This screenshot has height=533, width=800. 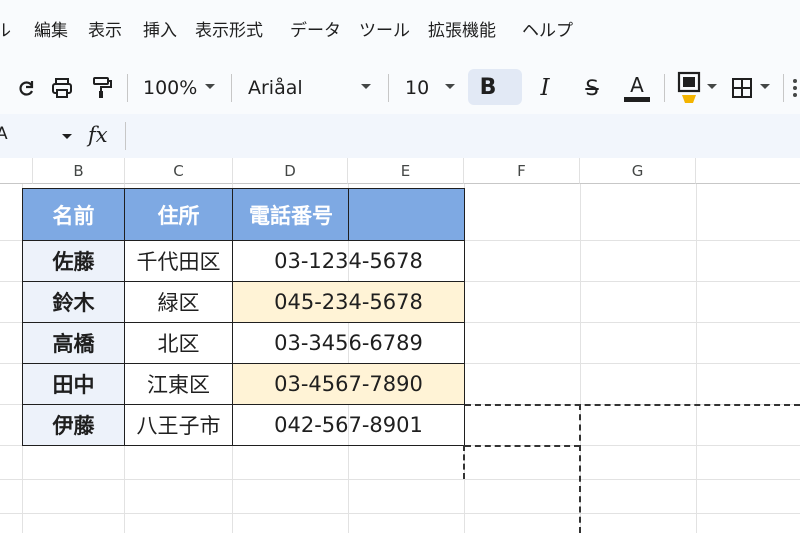 What do you see at coordinates (348, 343) in the screenshot?
I see `phone-cell: 03-3456-6789` at bounding box center [348, 343].